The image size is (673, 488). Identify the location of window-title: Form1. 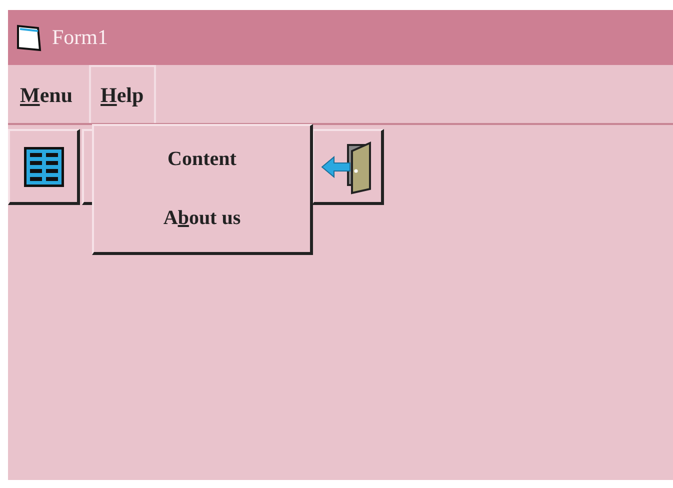
(80, 37).